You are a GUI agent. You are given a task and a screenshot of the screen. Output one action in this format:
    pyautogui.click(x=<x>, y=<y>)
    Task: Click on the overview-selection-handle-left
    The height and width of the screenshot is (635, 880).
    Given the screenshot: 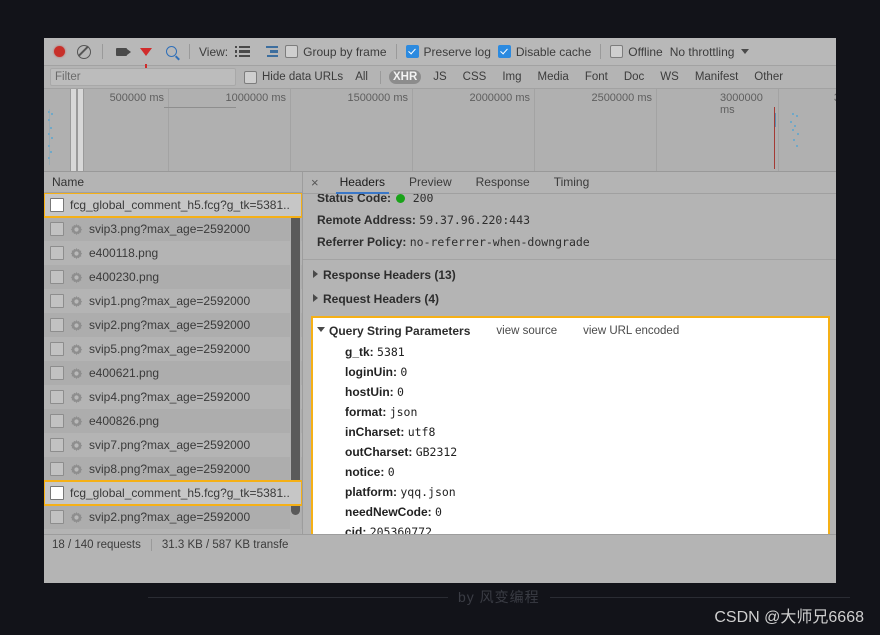 What is the action you would take?
    pyautogui.click(x=73, y=130)
    